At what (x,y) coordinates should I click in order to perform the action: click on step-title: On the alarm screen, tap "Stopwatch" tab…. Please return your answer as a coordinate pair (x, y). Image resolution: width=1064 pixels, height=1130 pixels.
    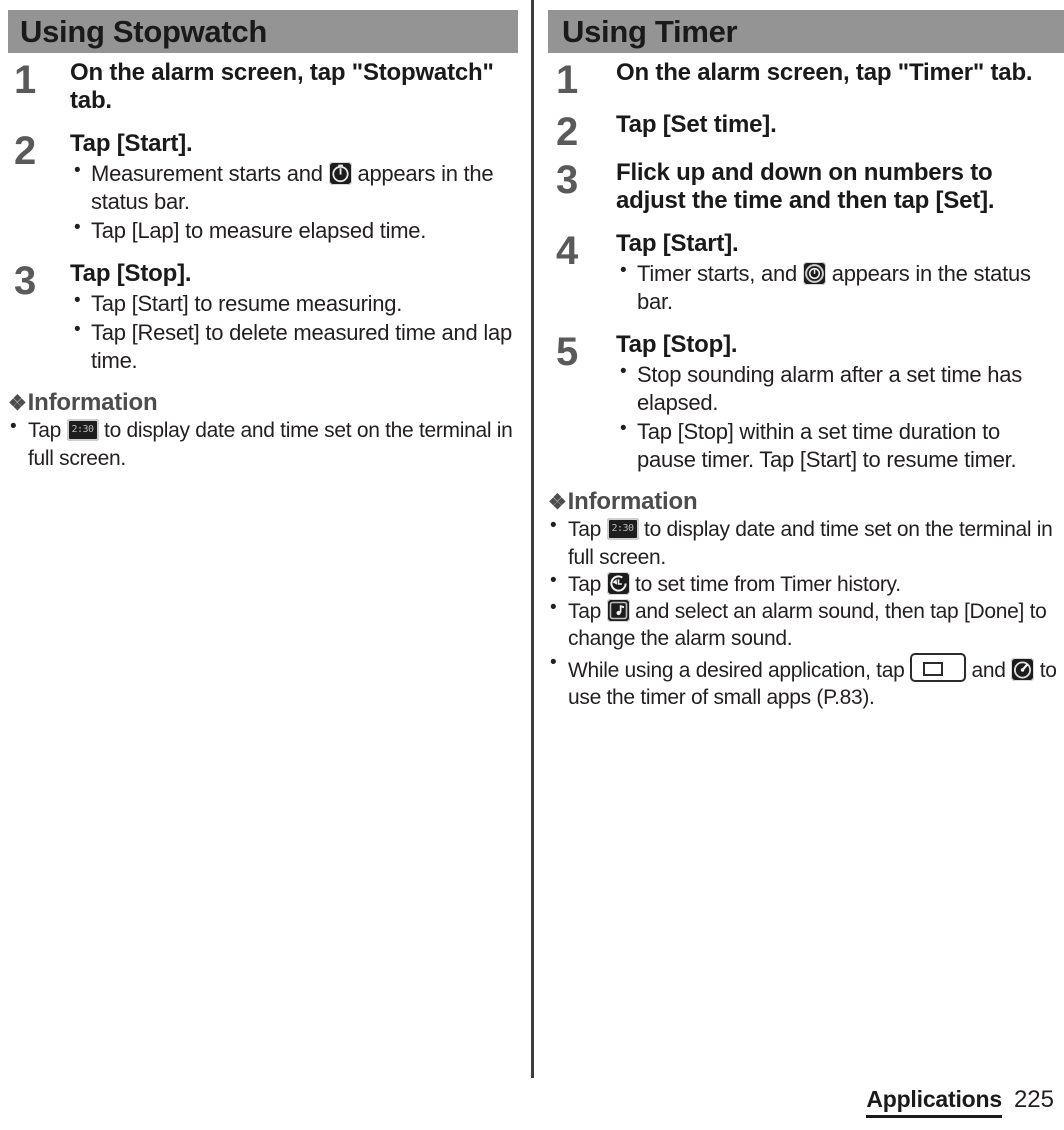
    Looking at the image, I should click on (282, 87).